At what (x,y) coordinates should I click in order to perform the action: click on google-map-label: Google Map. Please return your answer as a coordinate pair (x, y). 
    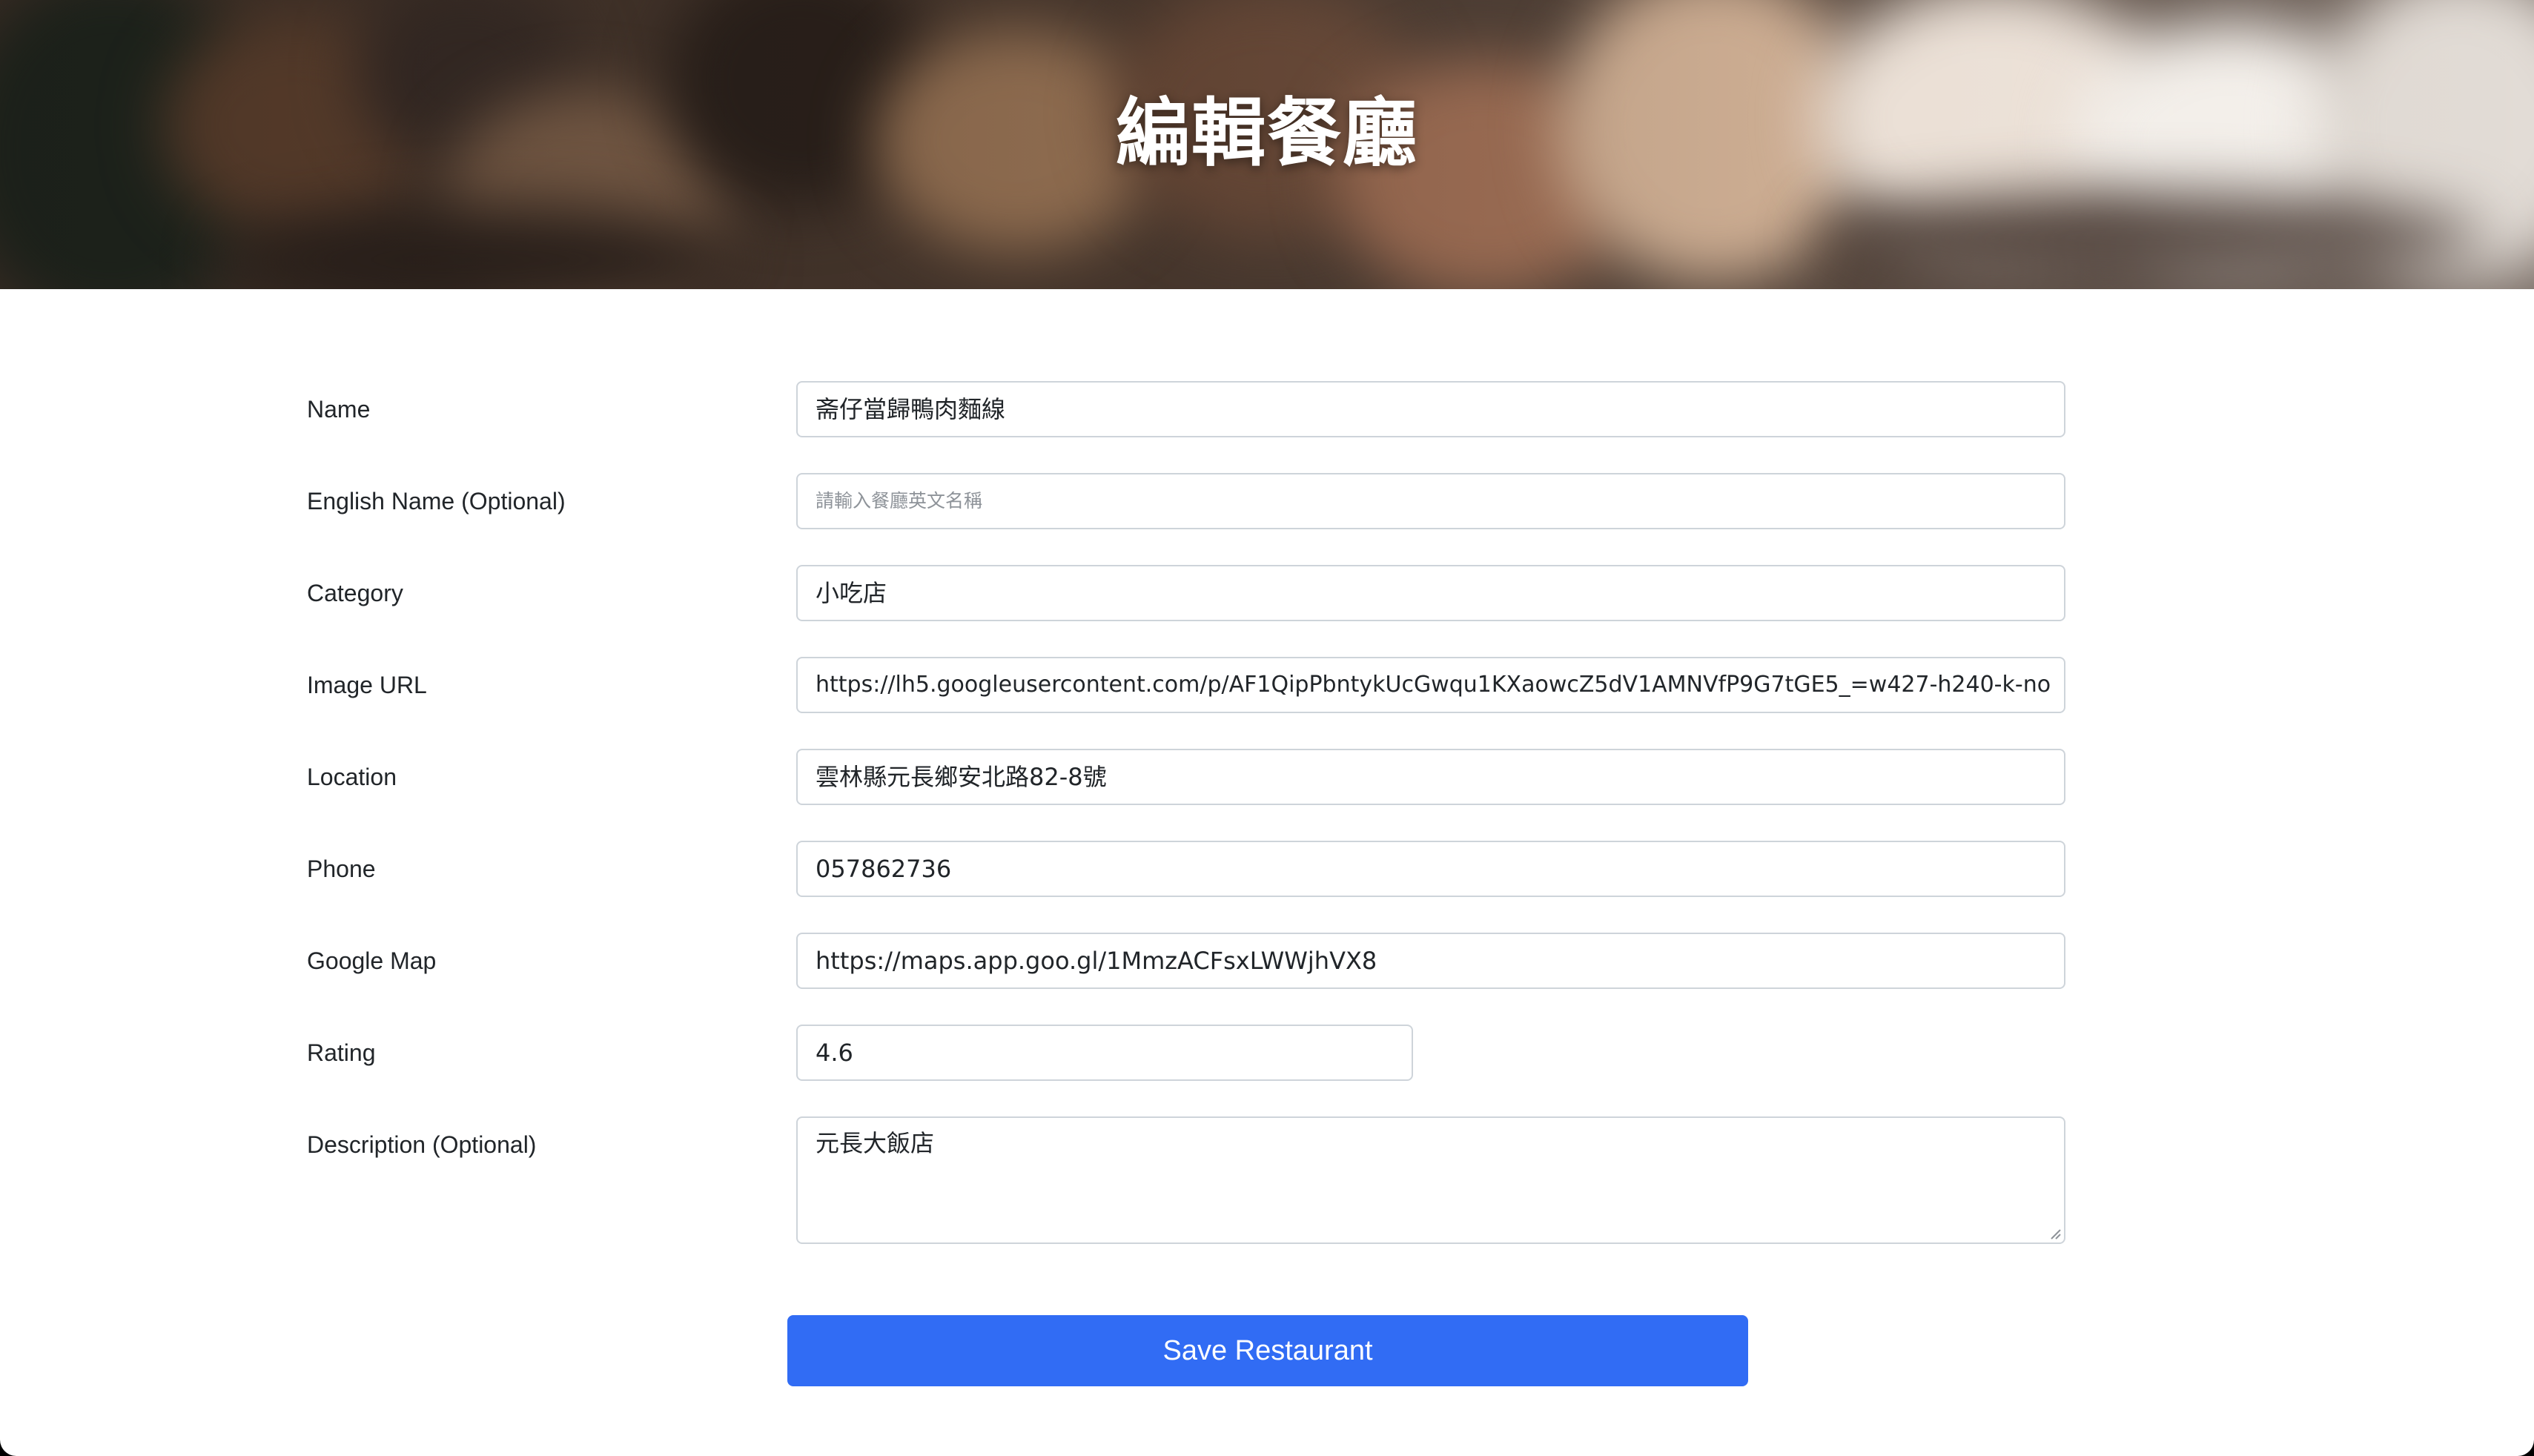
    Looking at the image, I should click on (372, 961).